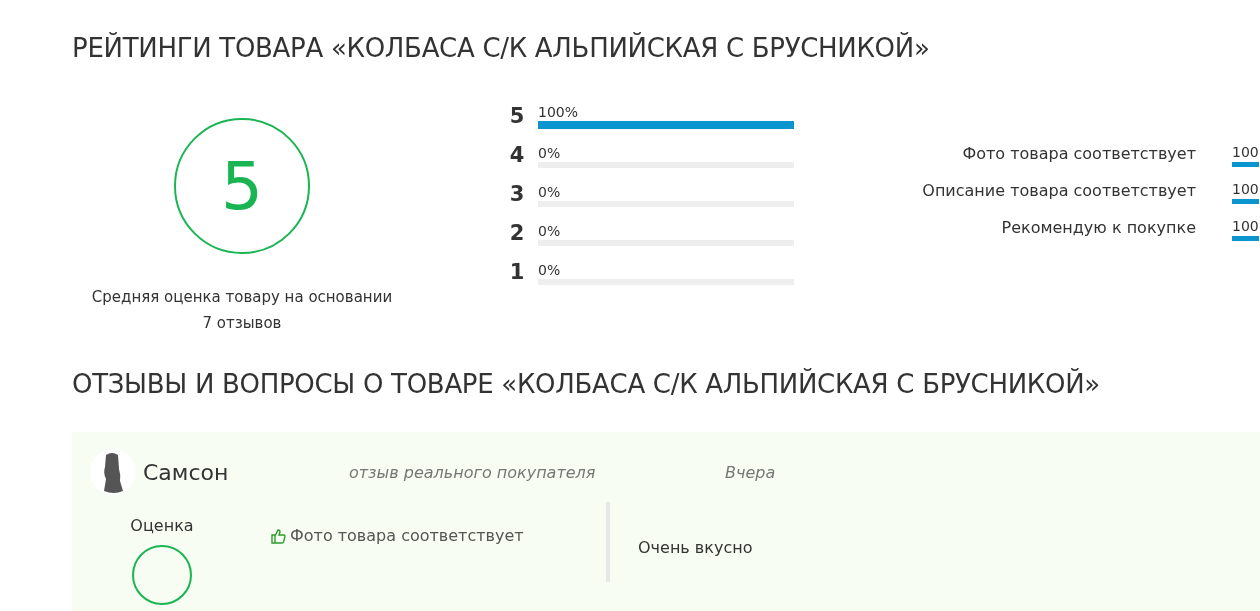 The height and width of the screenshot is (611, 1260). Describe the element at coordinates (162, 525) in the screenshot. I see `rating-label: Оценка` at that location.